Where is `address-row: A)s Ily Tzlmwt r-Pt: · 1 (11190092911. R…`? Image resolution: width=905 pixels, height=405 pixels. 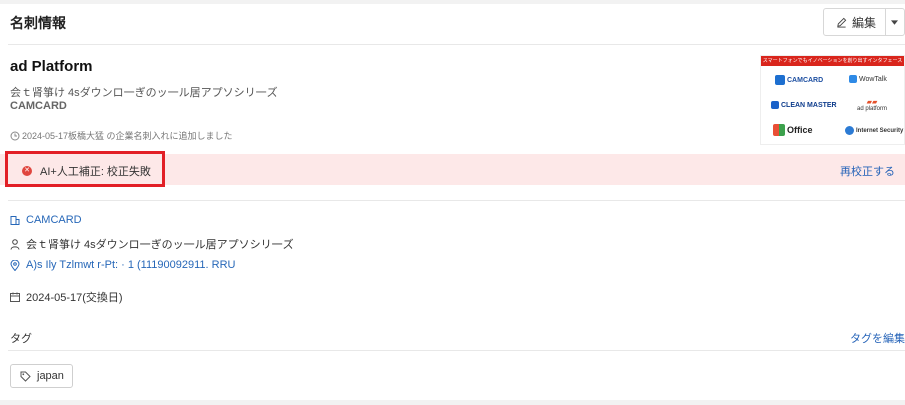 address-row: A)s Ily Tzlmwt r-Pt: · 1 (11190092911. R… is located at coordinates (122, 265).